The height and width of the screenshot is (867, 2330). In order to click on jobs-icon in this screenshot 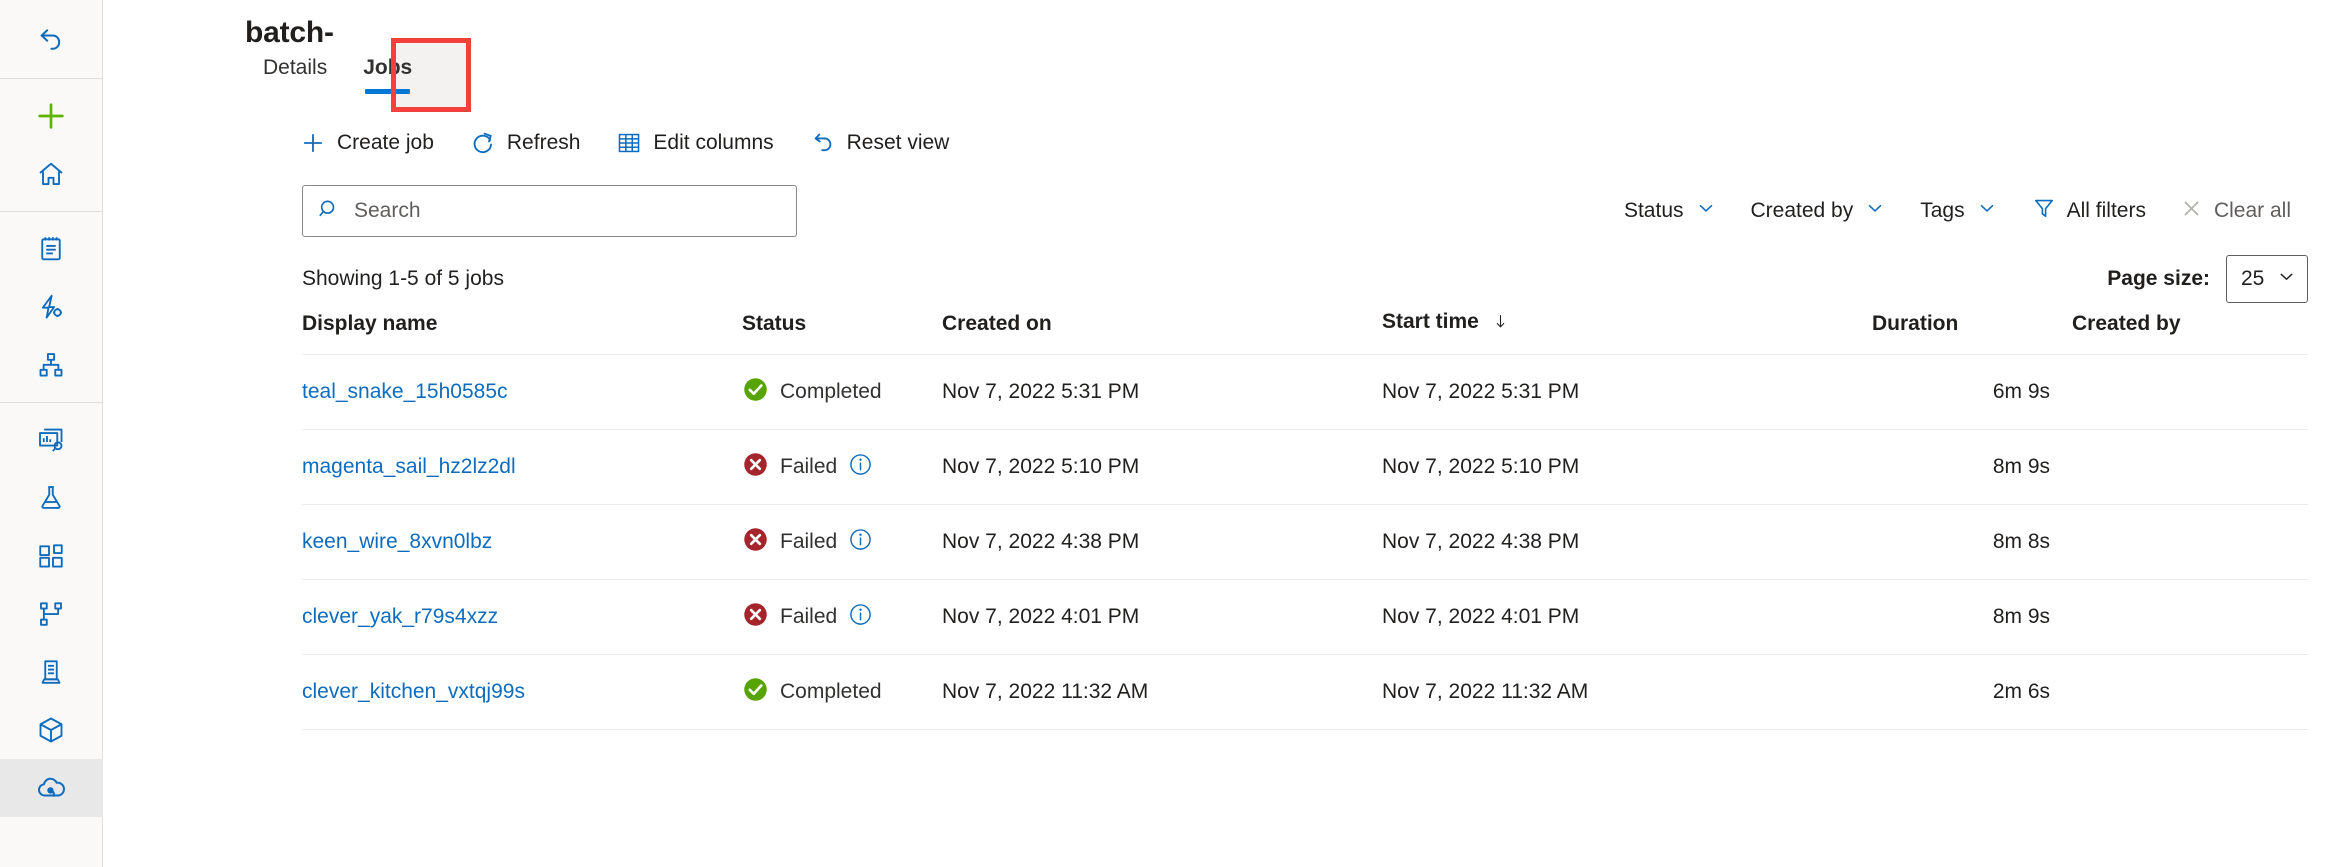, I will do `click(51, 440)`.